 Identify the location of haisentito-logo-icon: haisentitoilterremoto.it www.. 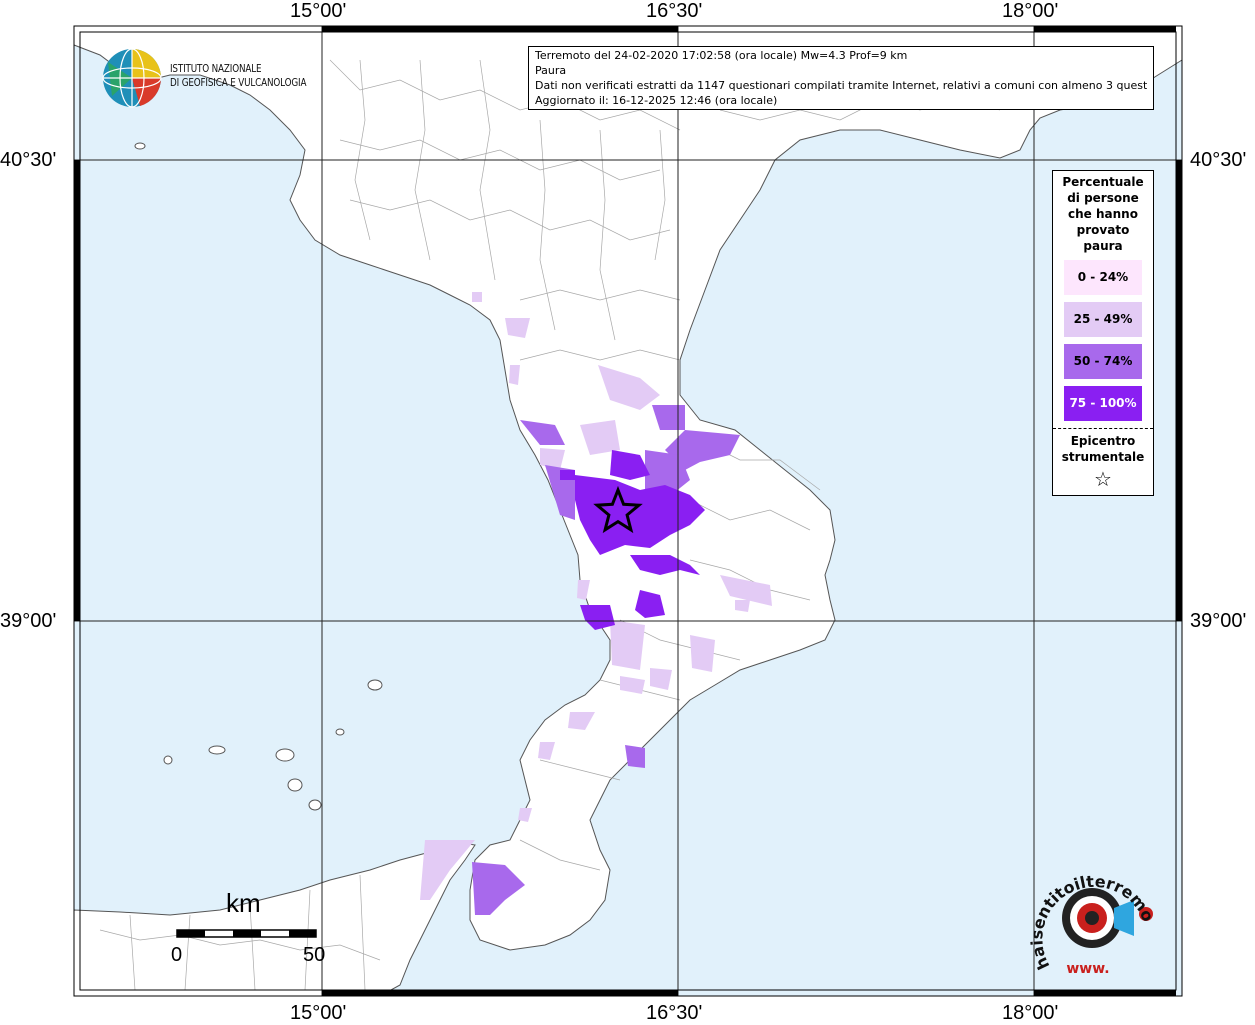
(1094, 917).